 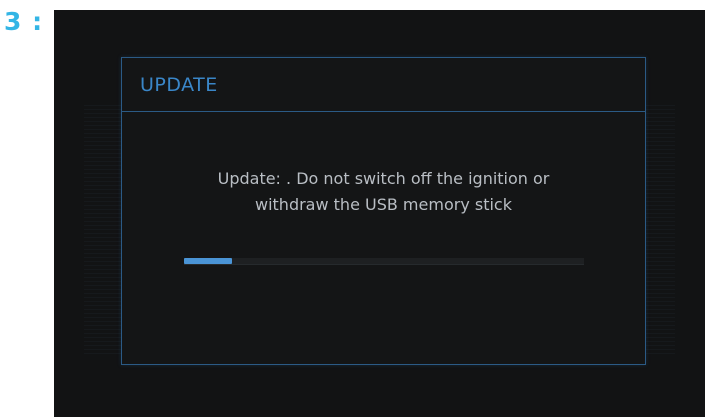 I want to click on message-line-2: withdraw the USB memory stick, so click(x=383, y=204).